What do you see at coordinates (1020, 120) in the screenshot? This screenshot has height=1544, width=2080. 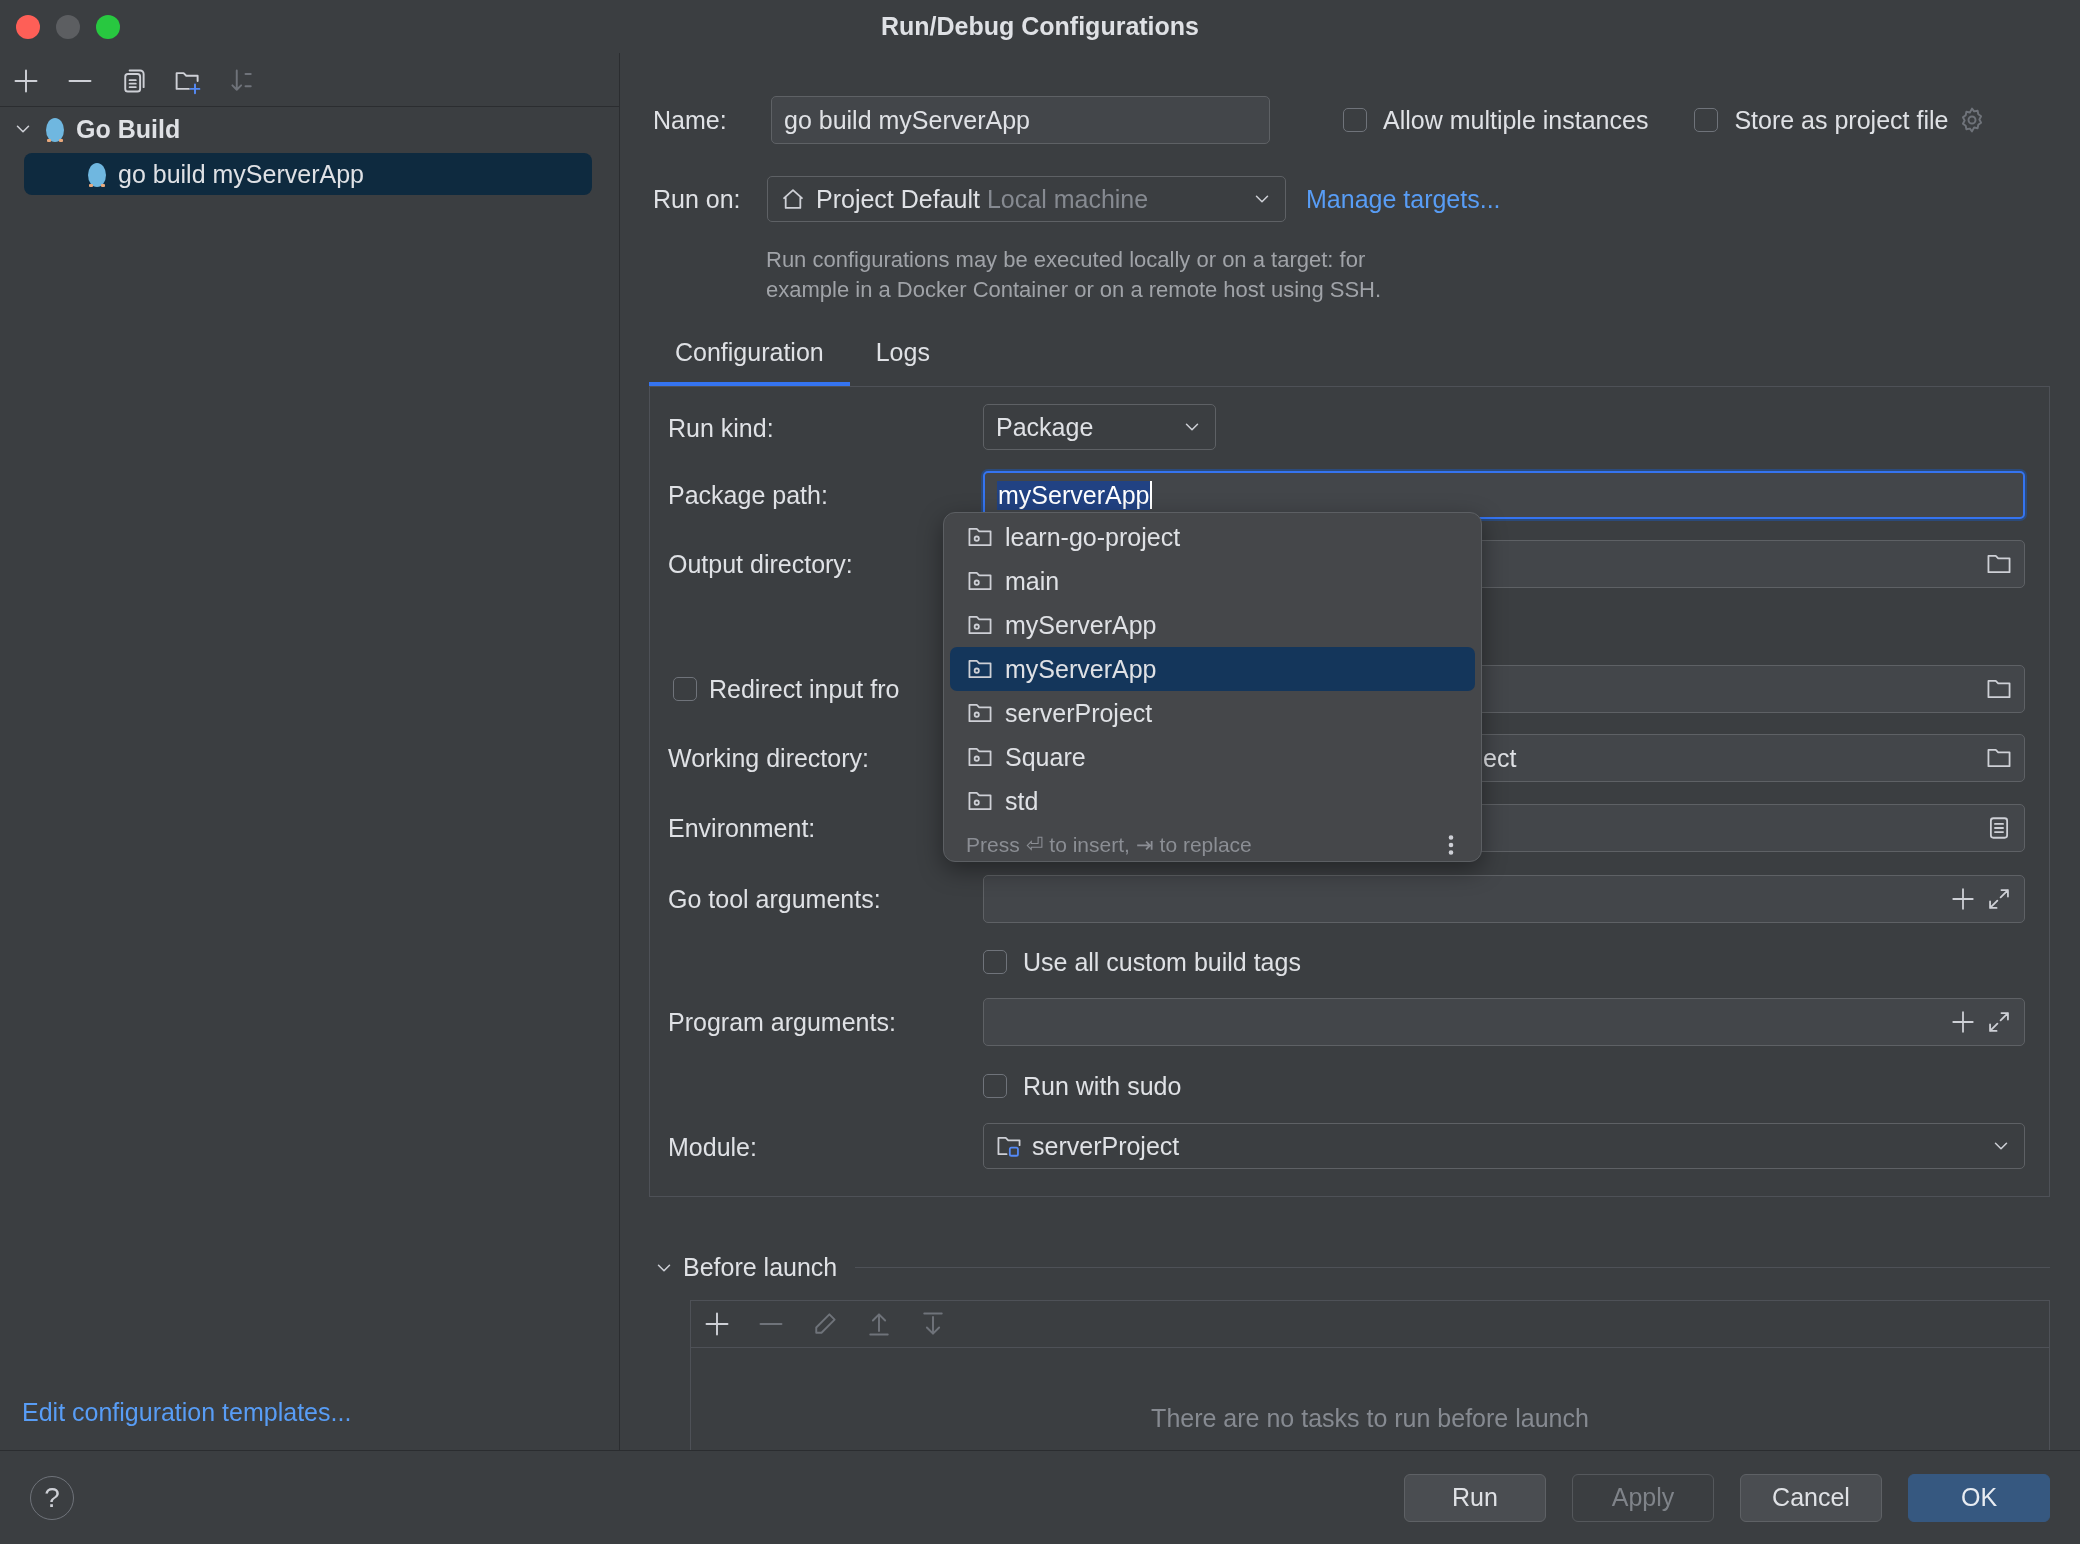 I see `name-field: go build myServerApp` at bounding box center [1020, 120].